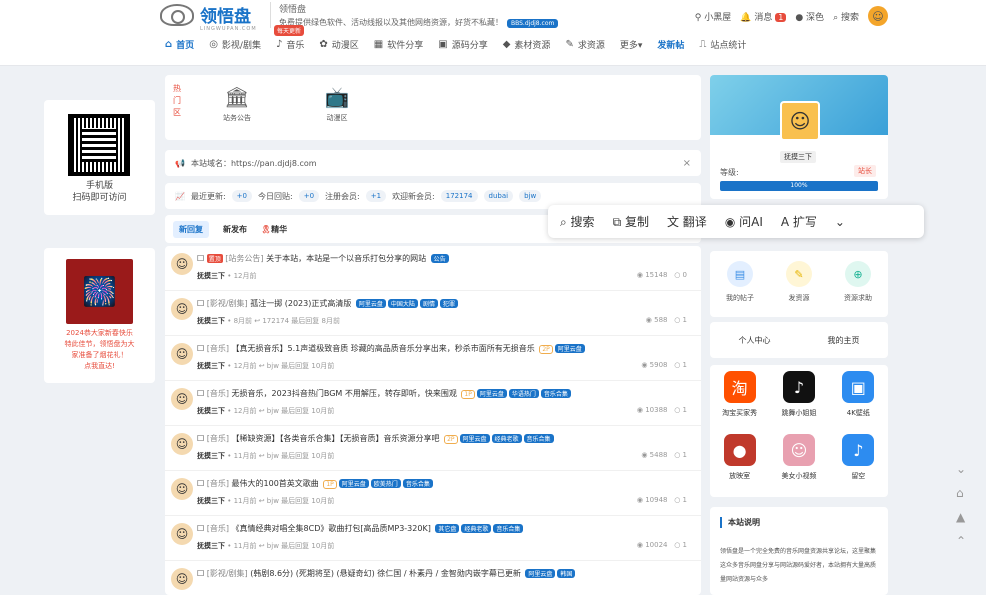 This screenshot has height=595, width=986. Describe the element at coordinates (208, 17) in the screenshot. I see `site-logo: 领悟盘 LINGWUPAN.COM` at that location.